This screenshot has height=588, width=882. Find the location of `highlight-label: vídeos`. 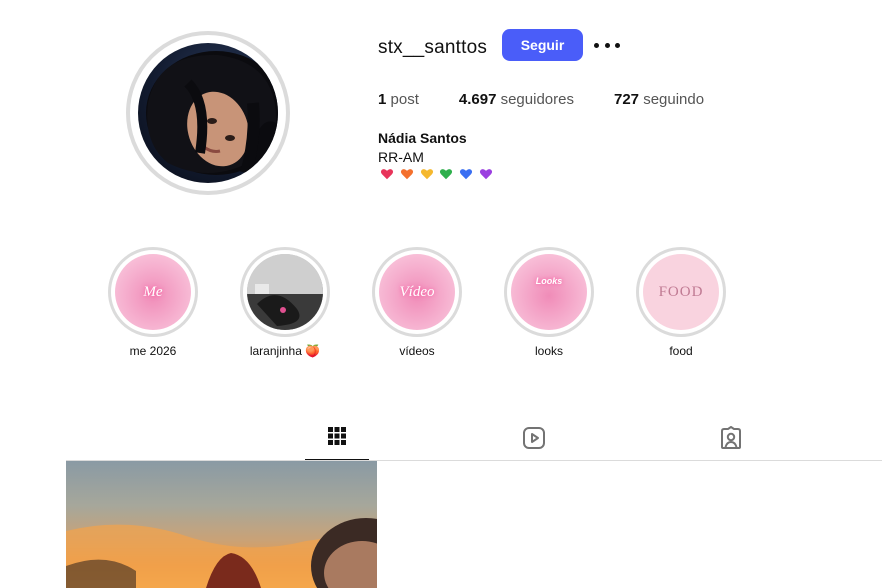

highlight-label: vídeos is located at coordinates (417, 351).